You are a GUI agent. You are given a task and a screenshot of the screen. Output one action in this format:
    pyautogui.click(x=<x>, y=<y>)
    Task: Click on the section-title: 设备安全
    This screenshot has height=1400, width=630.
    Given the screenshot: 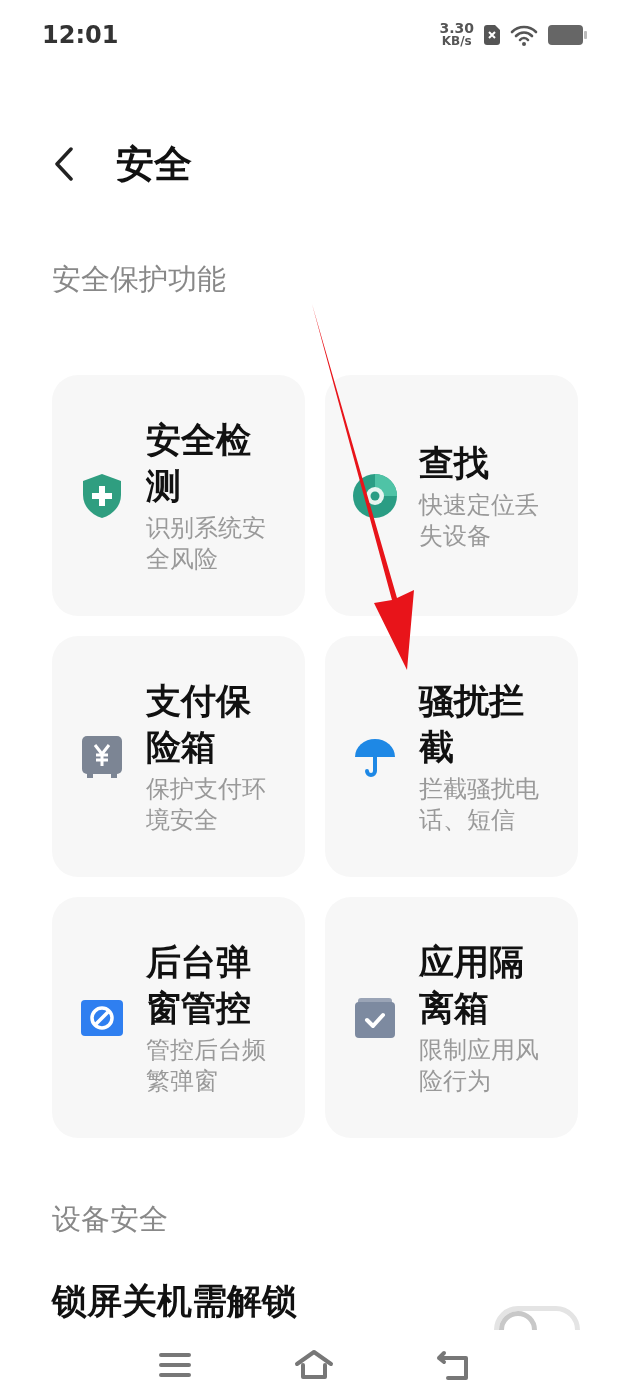 What is the action you would take?
    pyautogui.click(x=110, y=1220)
    